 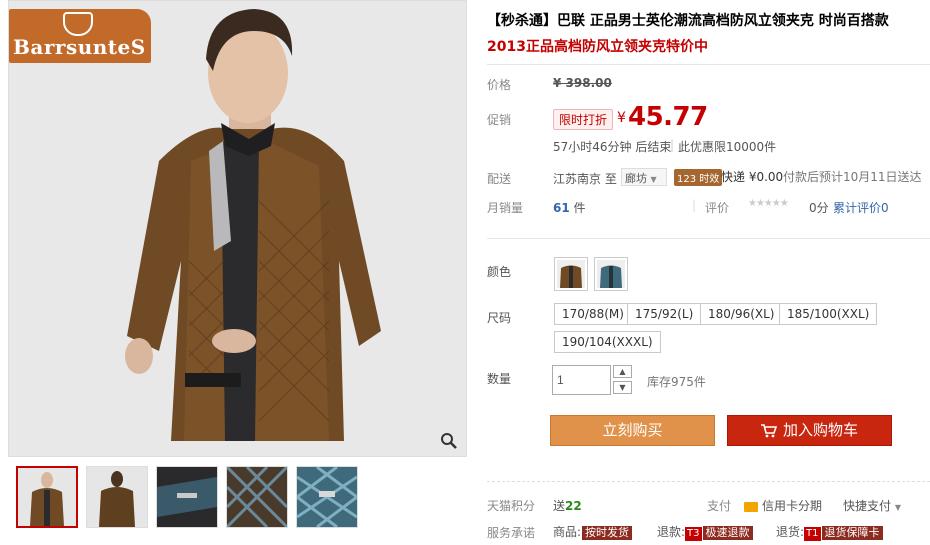 What do you see at coordinates (727, 147) in the screenshot?
I see `promo-limit: 此优惠限10000件` at bounding box center [727, 147].